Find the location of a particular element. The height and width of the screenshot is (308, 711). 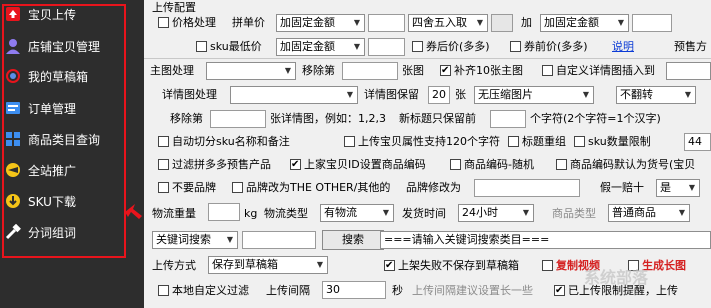

add-mode-select: 加固定金额 ▼ is located at coordinates (584, 23).